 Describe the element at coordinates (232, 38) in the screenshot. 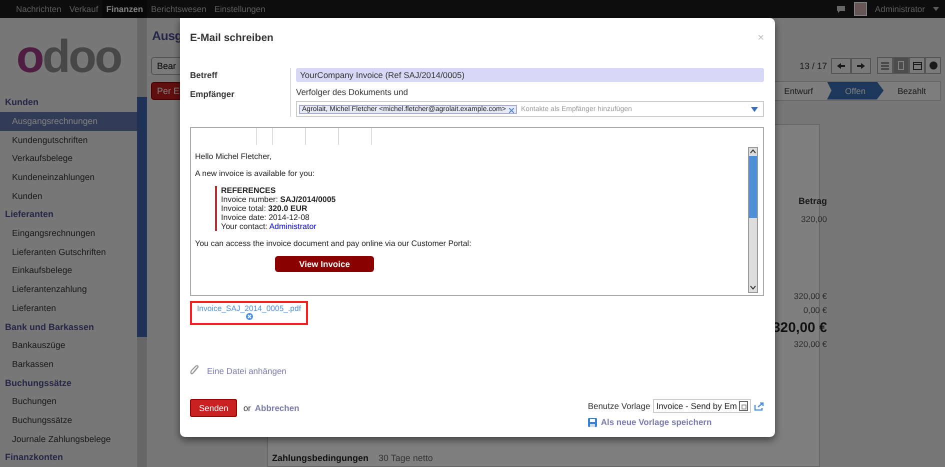

I see `dialog-title: E-Mail schreiben` at that location.